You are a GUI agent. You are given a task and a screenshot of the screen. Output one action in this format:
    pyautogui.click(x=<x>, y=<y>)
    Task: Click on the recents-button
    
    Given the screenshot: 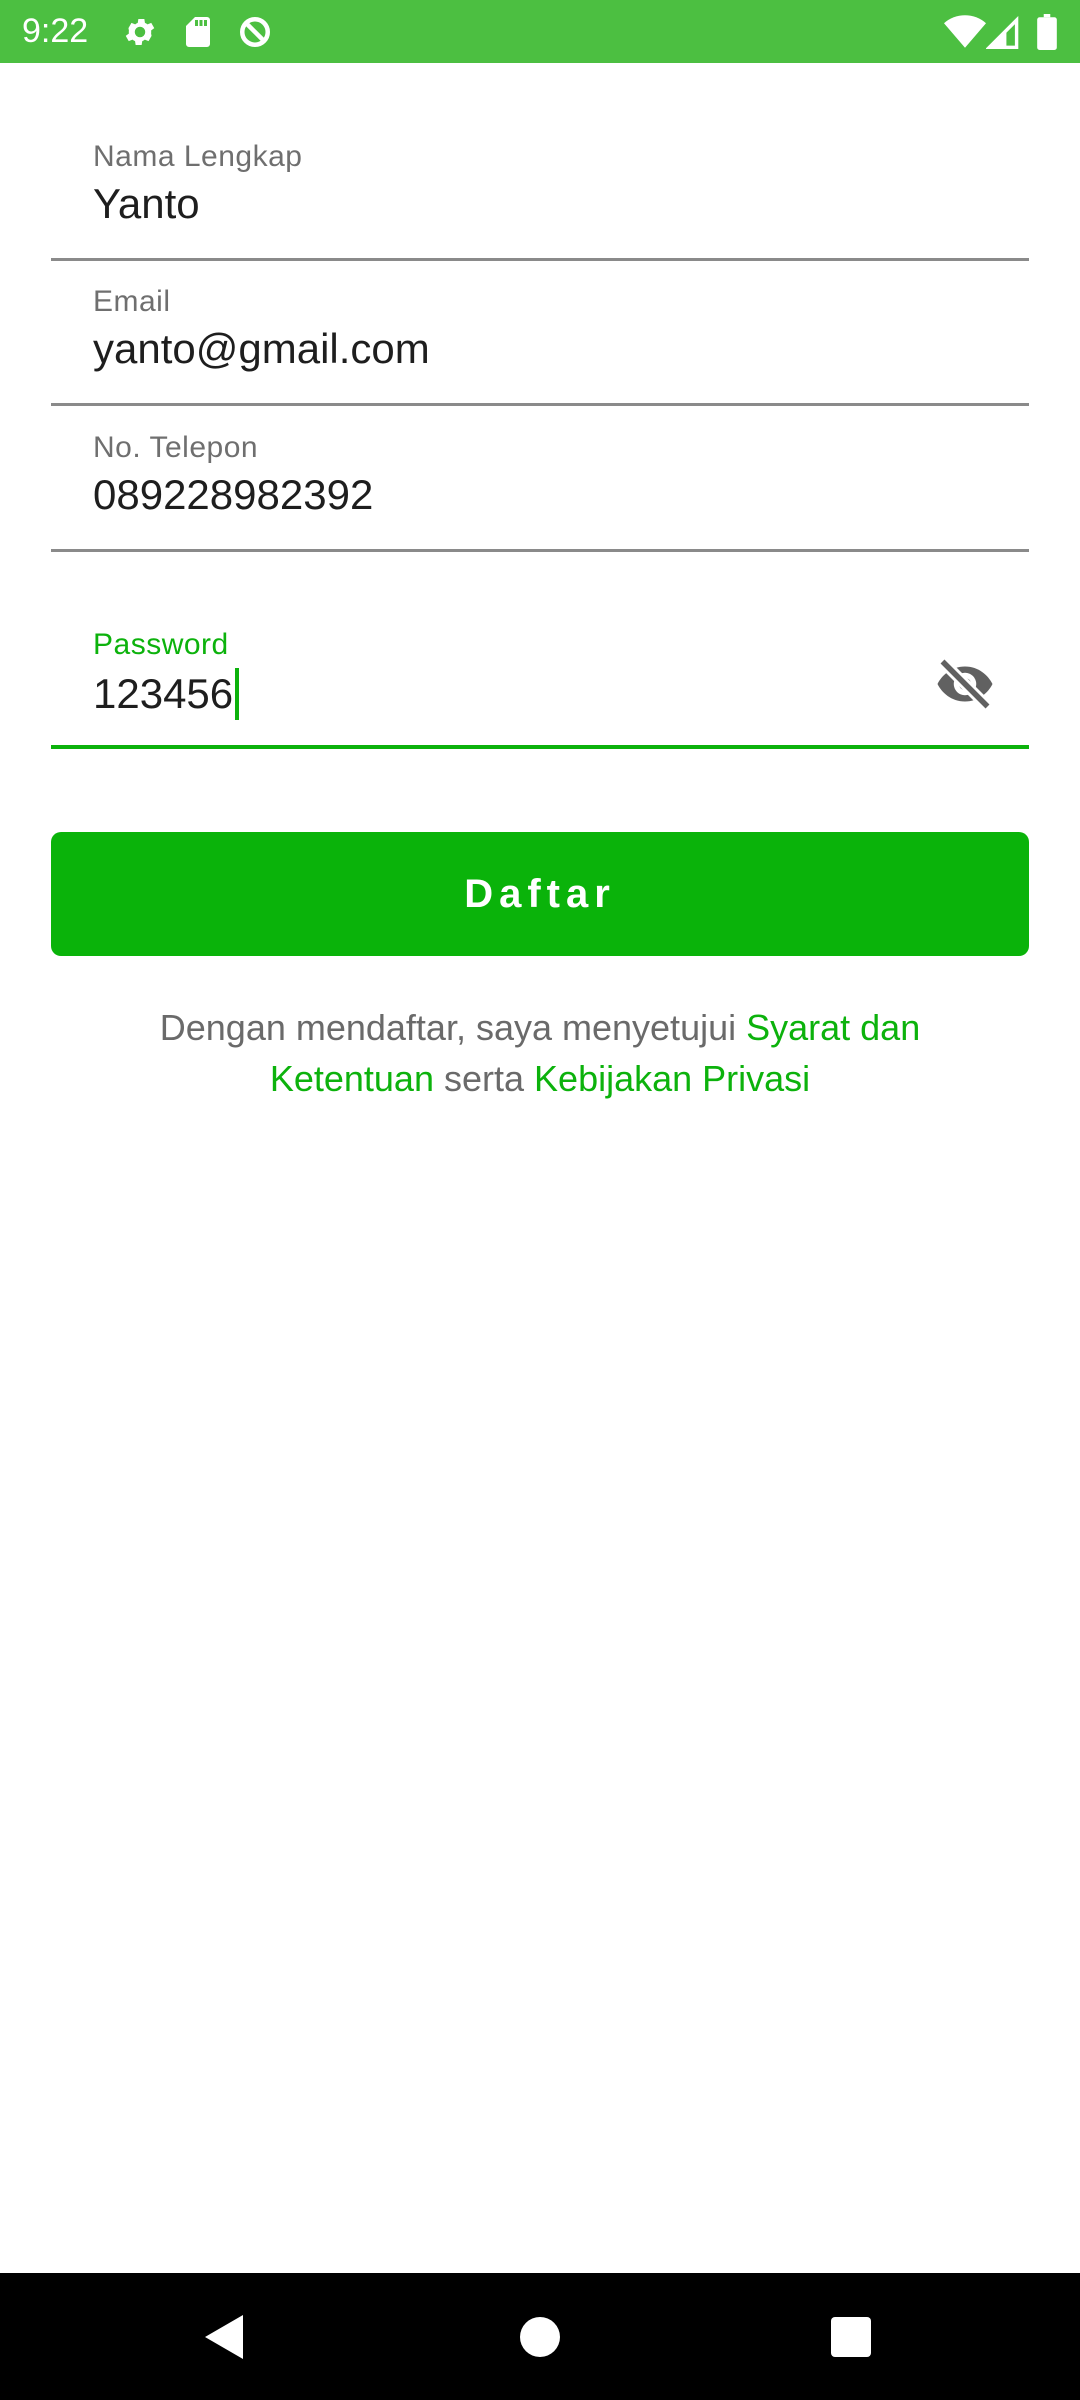 What is the action you would take?
    pyautogui.click(x=851, y=2336)
    